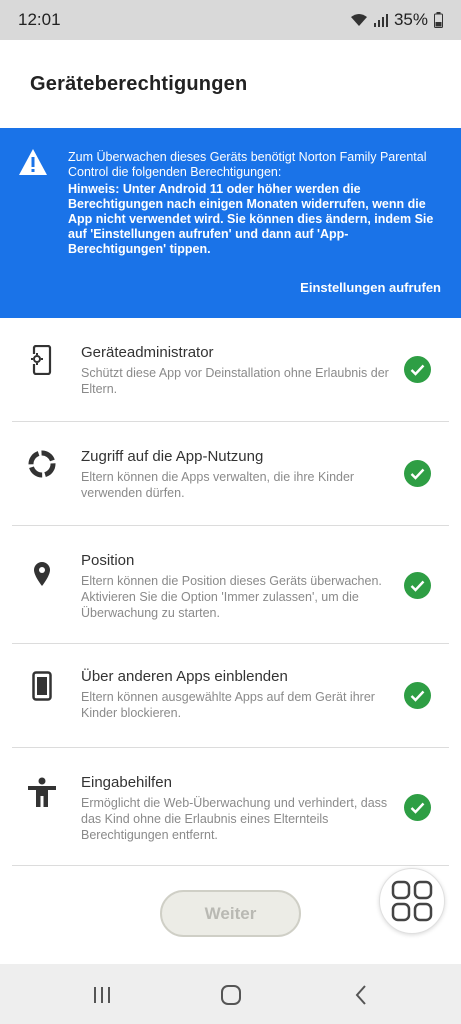  Describe the element at coordinates (358, 20) in the screenshot. I see `wifi-icon` at that location.